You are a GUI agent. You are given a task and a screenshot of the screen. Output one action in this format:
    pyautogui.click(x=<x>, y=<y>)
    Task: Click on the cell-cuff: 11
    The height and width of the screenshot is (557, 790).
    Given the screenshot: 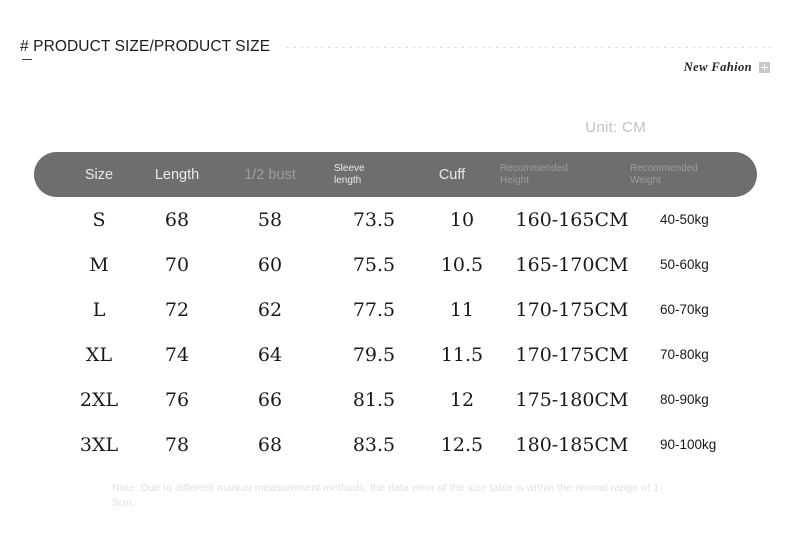 What is the action you would take?
    pyautogui.click(x=462, y=309)
    